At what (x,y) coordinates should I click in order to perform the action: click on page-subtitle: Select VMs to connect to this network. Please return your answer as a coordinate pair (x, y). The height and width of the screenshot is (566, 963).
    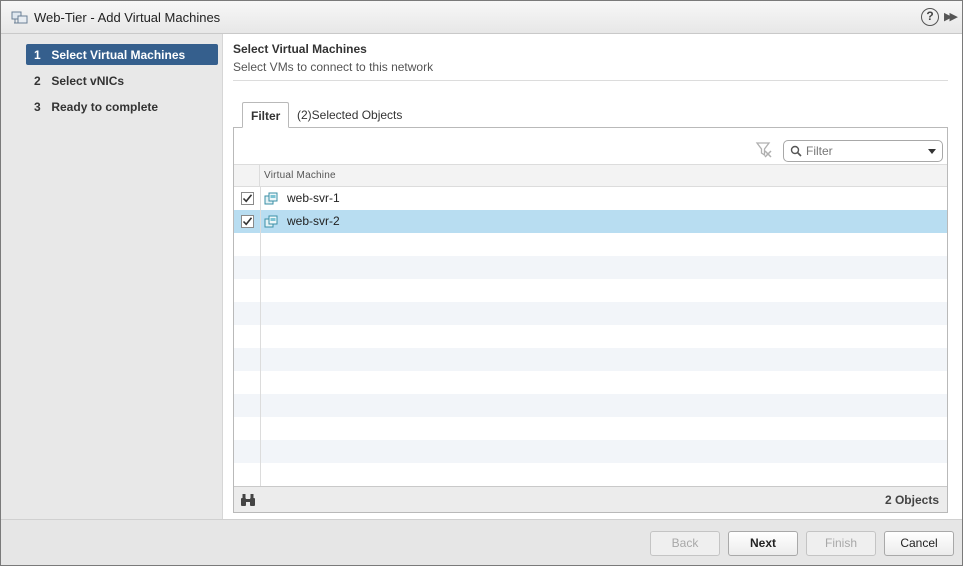
    Looking at the image, I should click on (333, 67).